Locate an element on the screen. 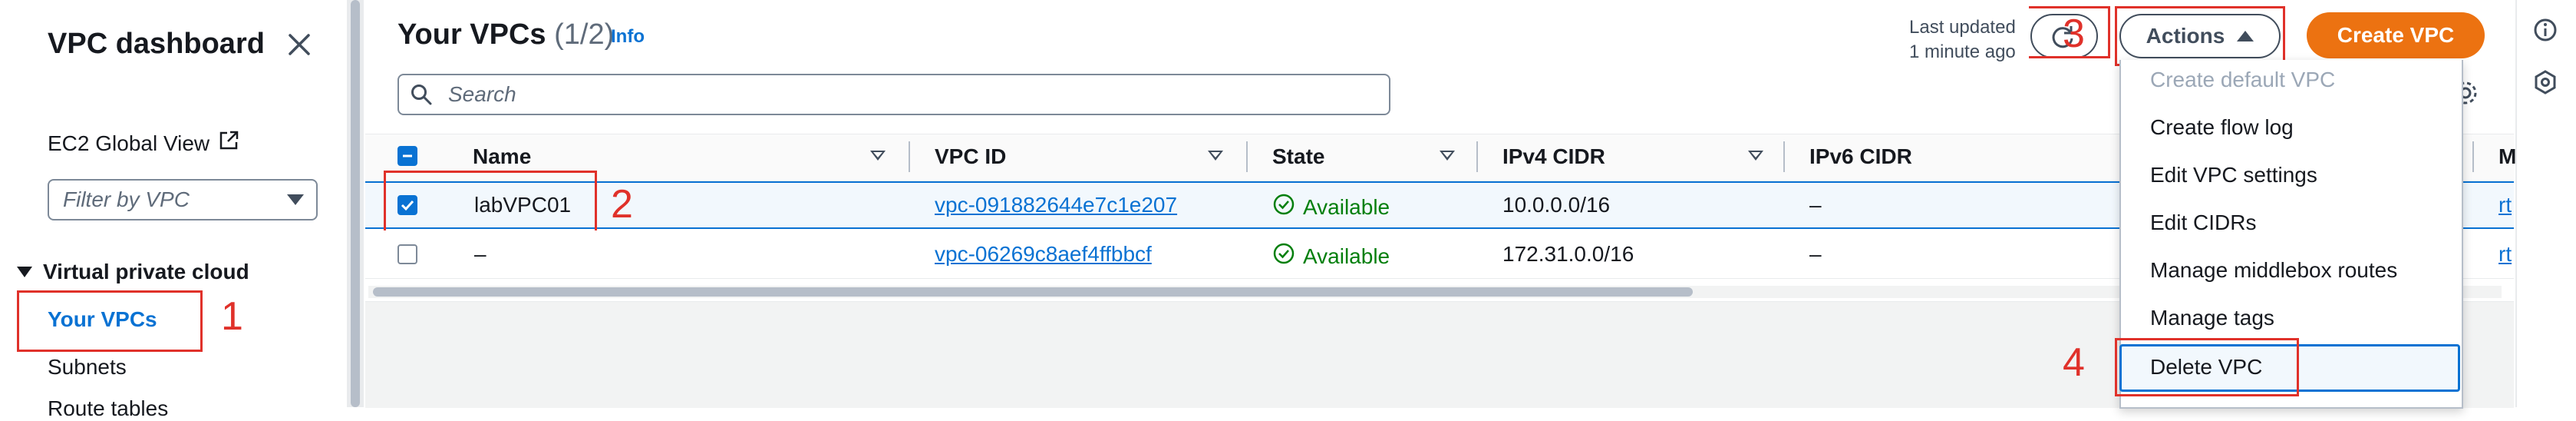 Image resolution: width=2576 pixels, height=421 pixels. vpc-filter-select: Filter by VPC is located at coordinates (183, 199).